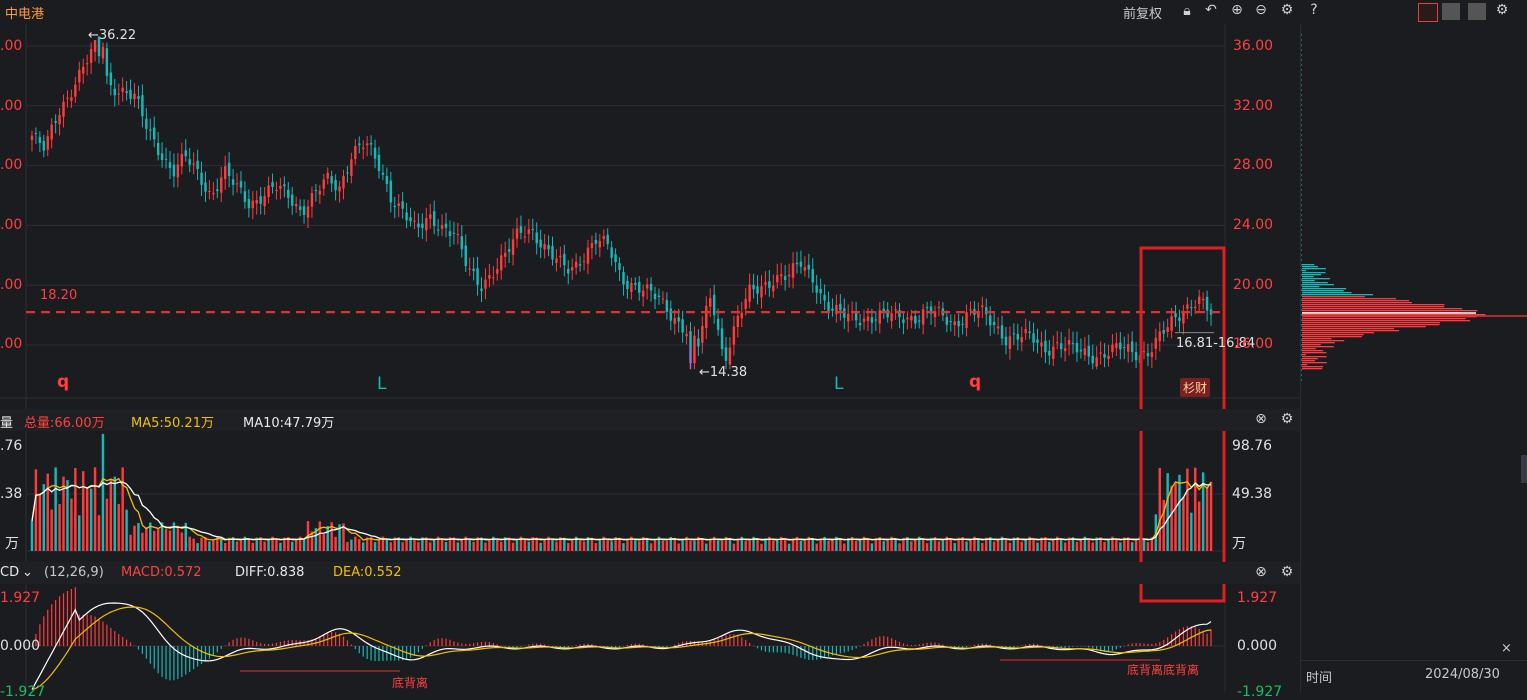 The height and width of the screenshot is (700, 1527). I want to click on zoom-in-icon: ⊕, so click(1237, 10).